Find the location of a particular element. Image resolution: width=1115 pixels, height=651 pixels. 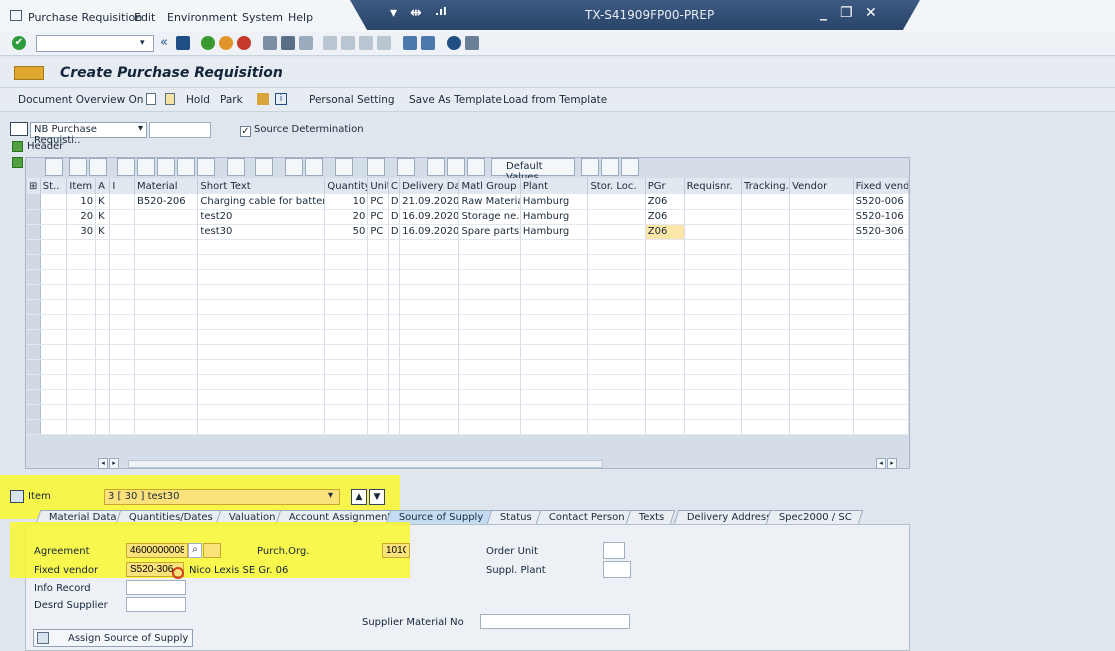

col-header: Quantity is located at coordinates (346, 186).